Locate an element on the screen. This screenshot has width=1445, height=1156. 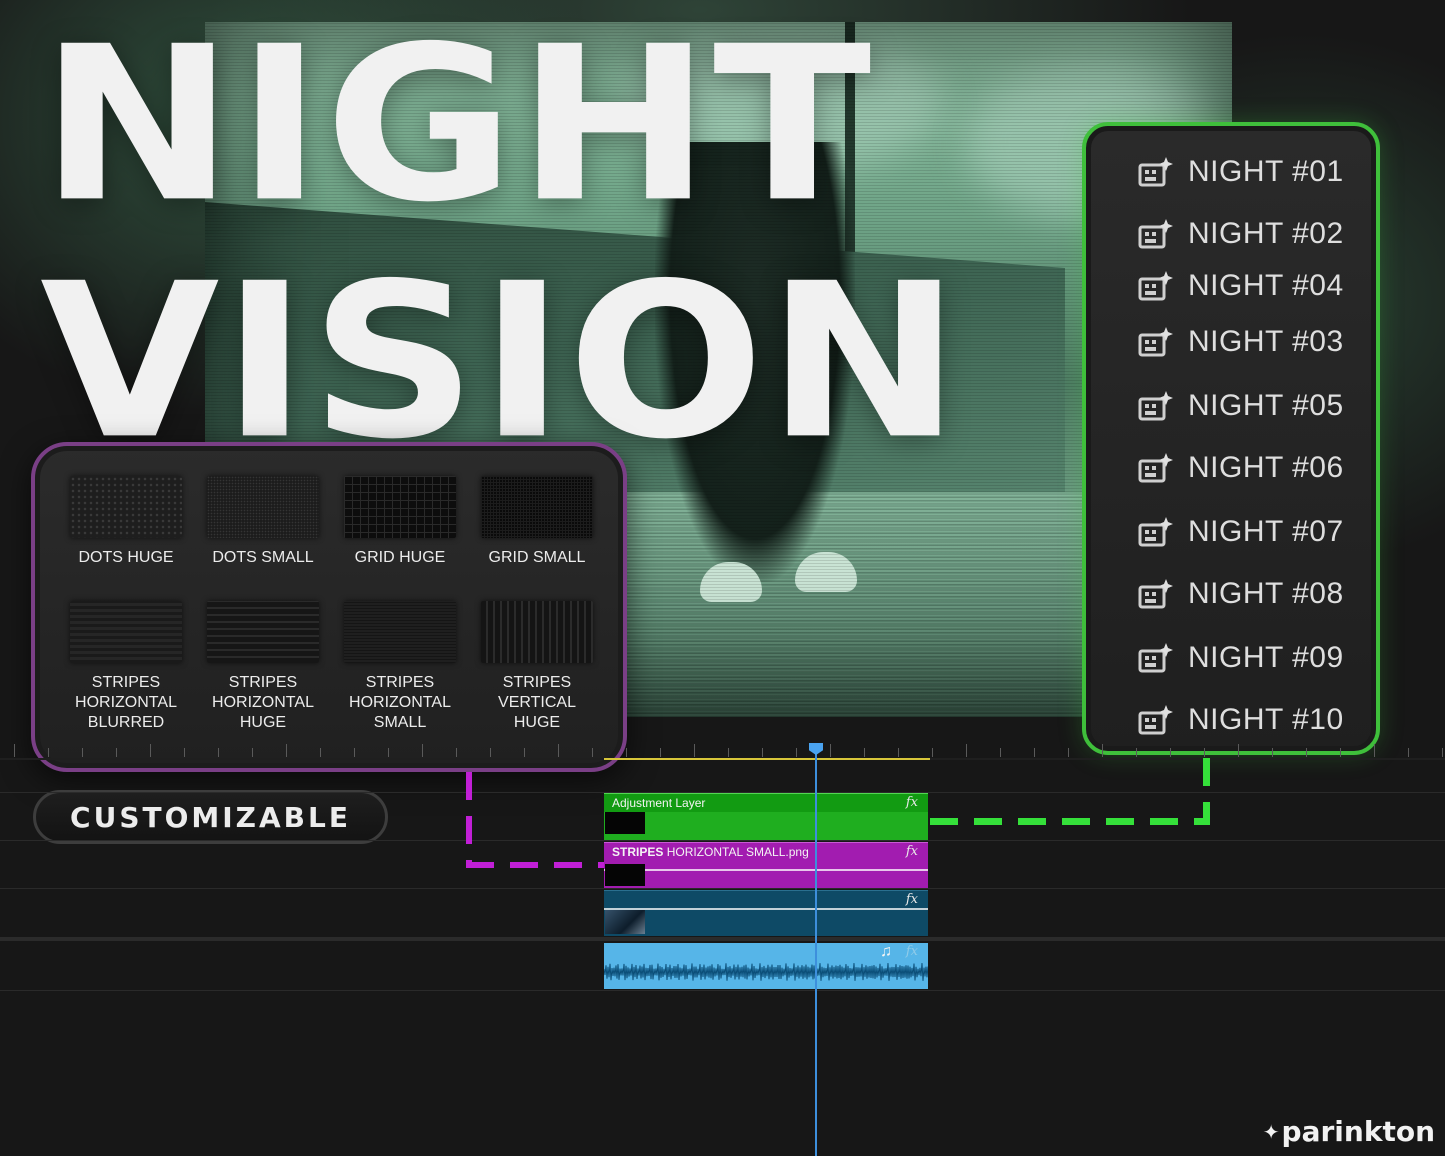
texture-item: GRID HUGE is located at coordinates (400, 522).